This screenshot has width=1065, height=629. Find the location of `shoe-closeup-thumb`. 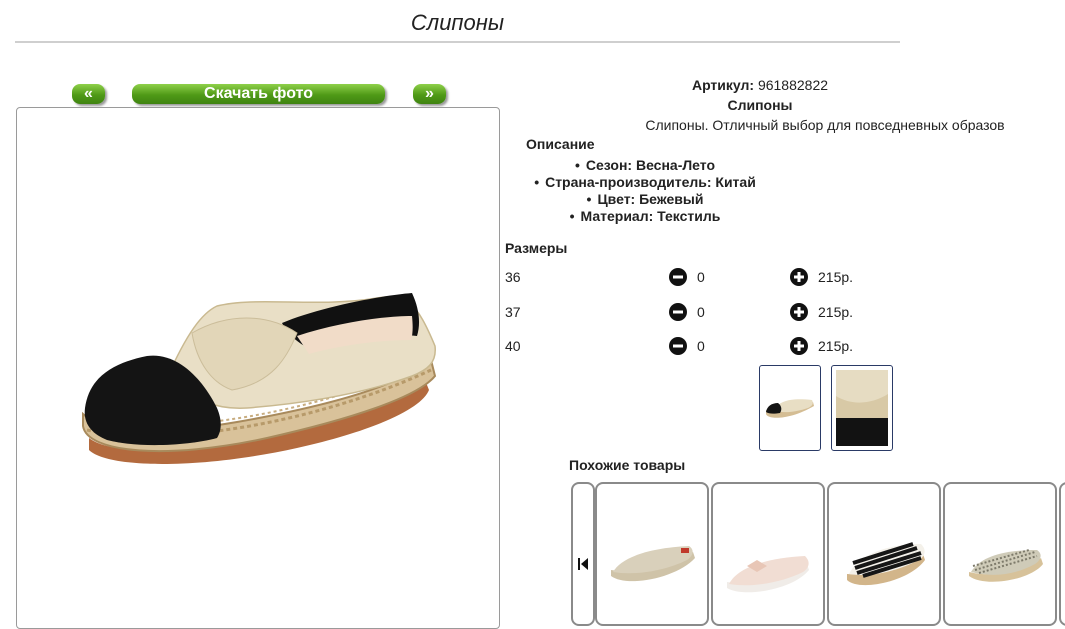

shoe-closeup-thumb is located at coordinates (862, 408).